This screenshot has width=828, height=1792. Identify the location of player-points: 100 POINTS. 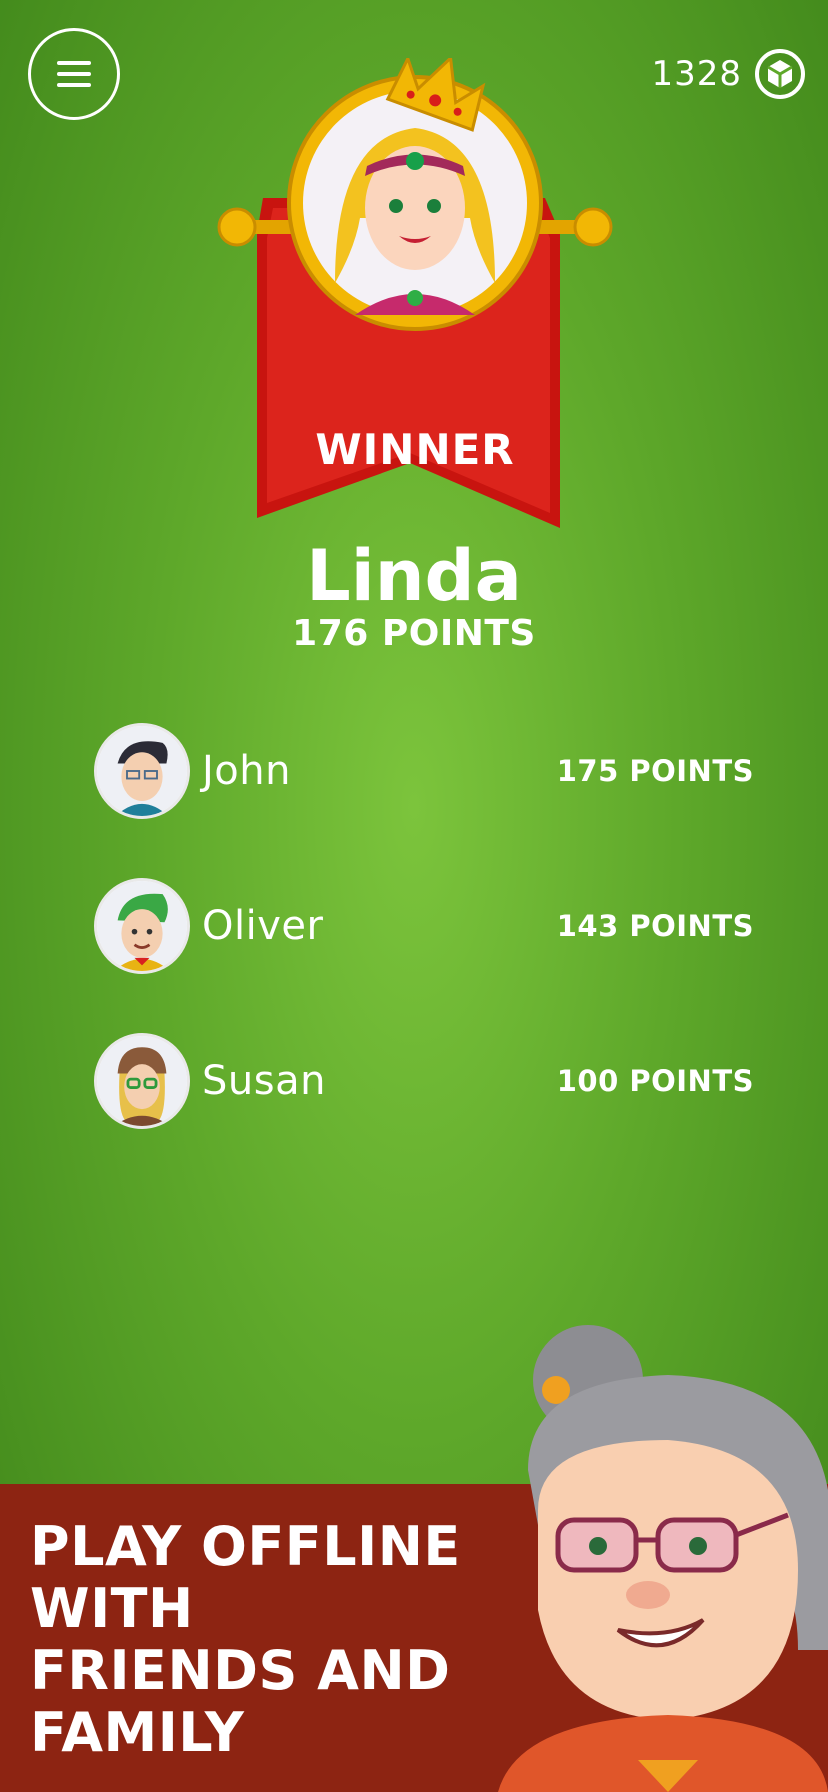
(655, 1081).